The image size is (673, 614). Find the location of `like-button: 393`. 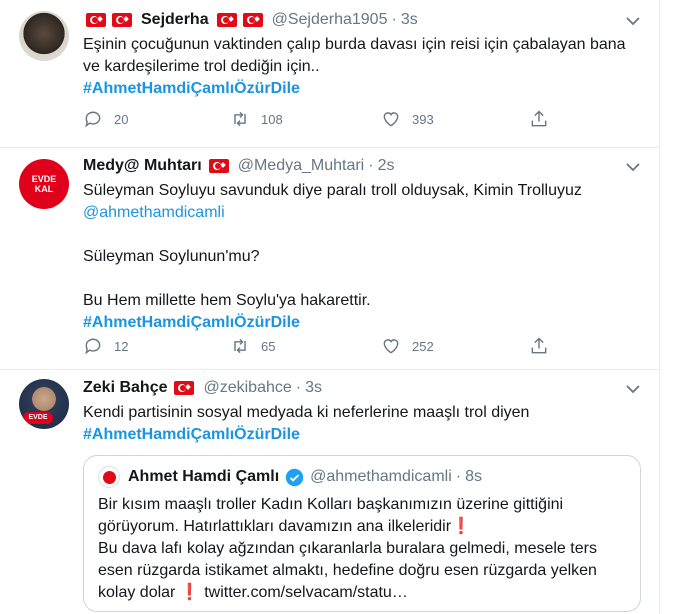

like-button: 393 is located at coordinates (407, 119).